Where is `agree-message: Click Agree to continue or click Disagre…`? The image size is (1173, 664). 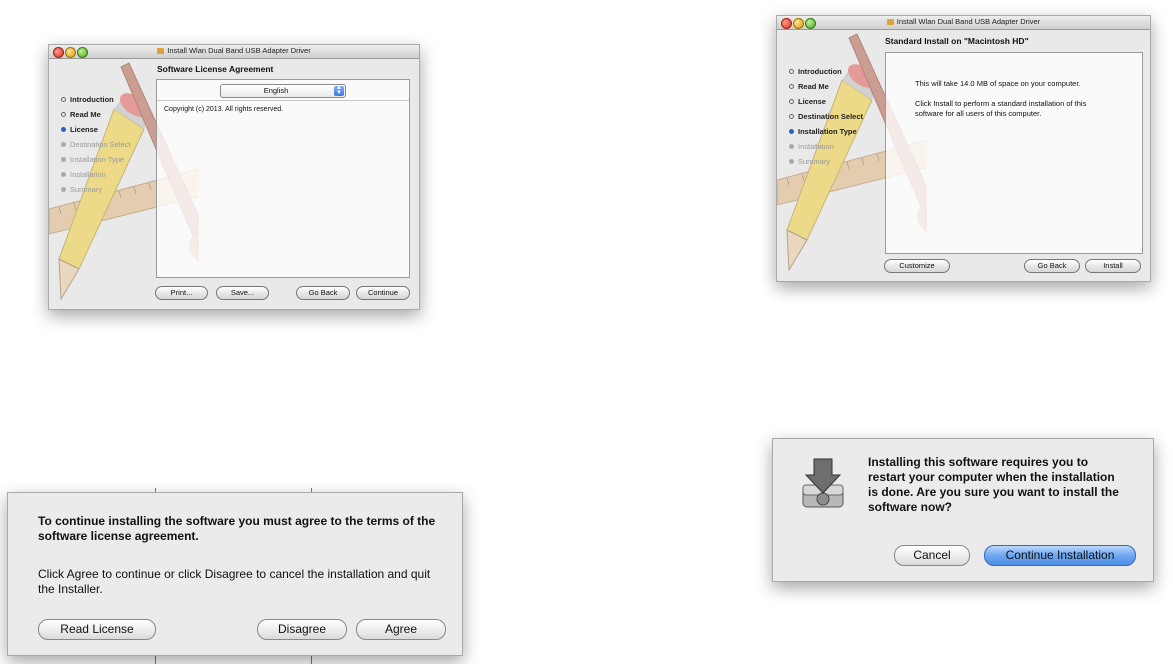 agree-message: Click Agree to continue or click Disagre… is located at coordinates (234, 581).